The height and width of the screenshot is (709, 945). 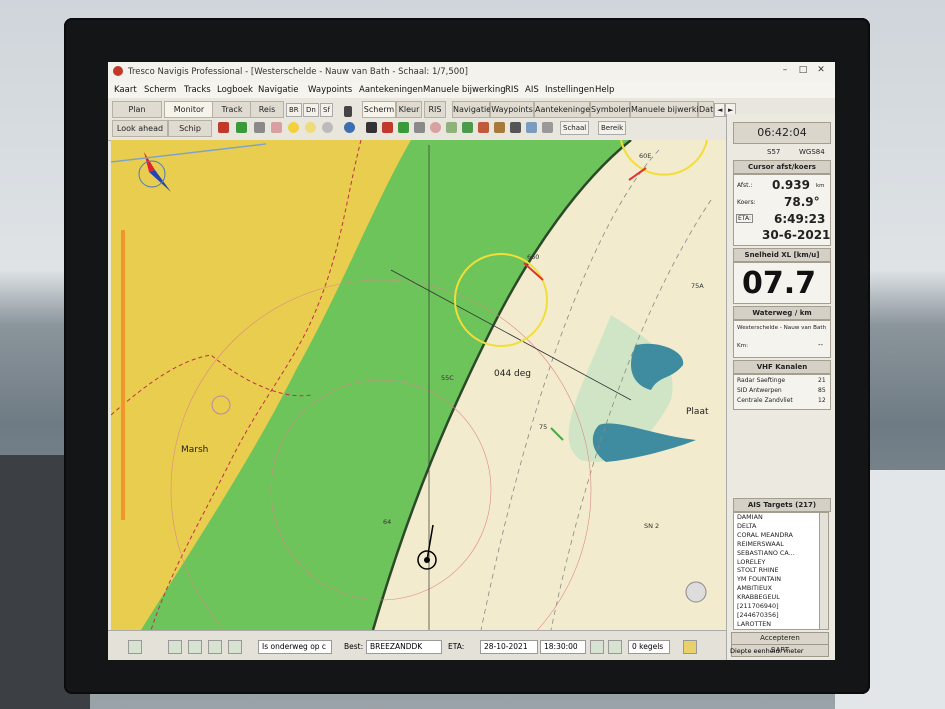 What do you see at coordinates (597, 647) in the screenshot?
I see `up-down-icon` at bounding box center [597, 647].